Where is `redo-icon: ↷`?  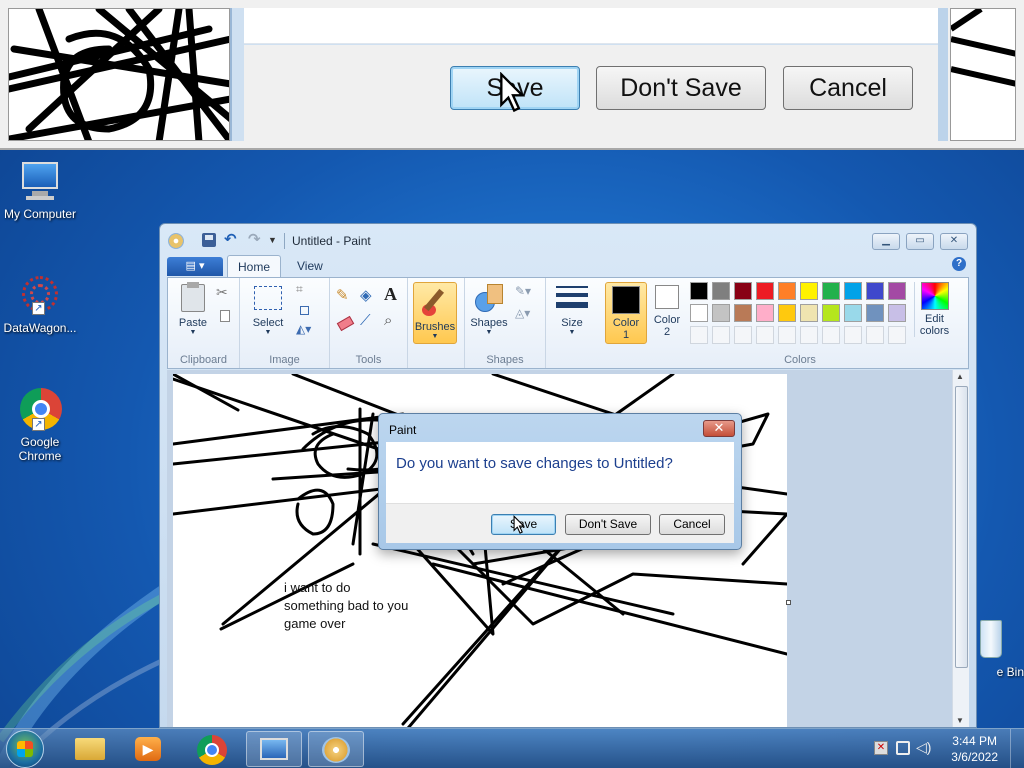
redo-icon: ↷ is located at coordinates (256, 240).